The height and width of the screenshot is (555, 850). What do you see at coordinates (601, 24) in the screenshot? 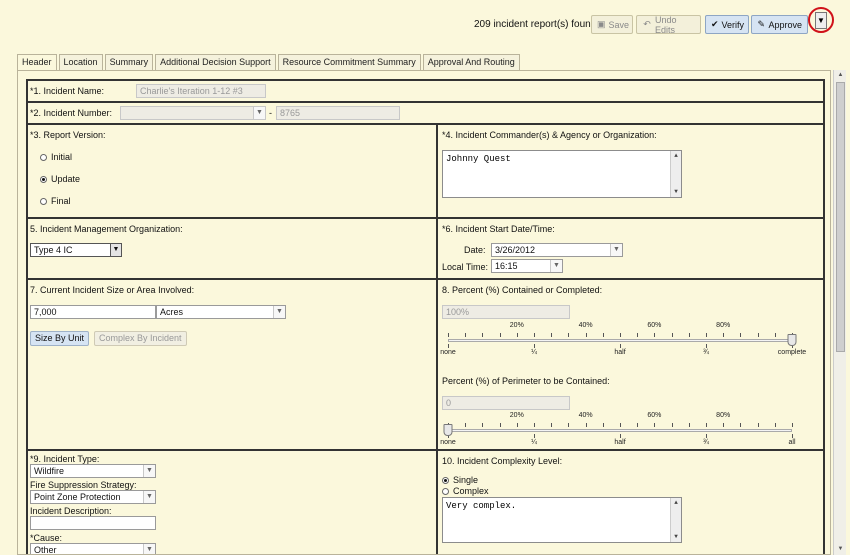
I see `disk-icon: ▣` at bounding box center [601, 24].